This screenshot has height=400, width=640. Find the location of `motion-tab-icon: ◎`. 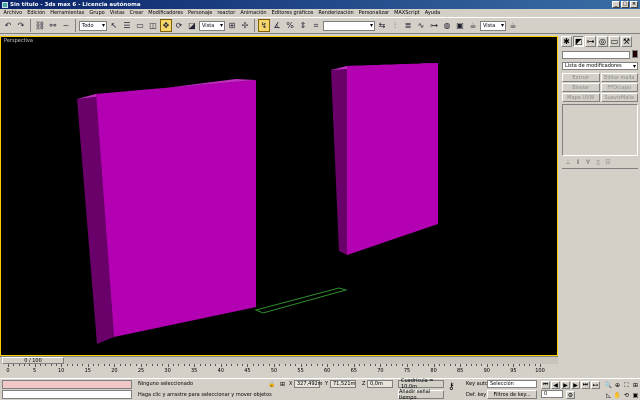

motion-tab-icon: ◎ is located at coordinates (602, 41).